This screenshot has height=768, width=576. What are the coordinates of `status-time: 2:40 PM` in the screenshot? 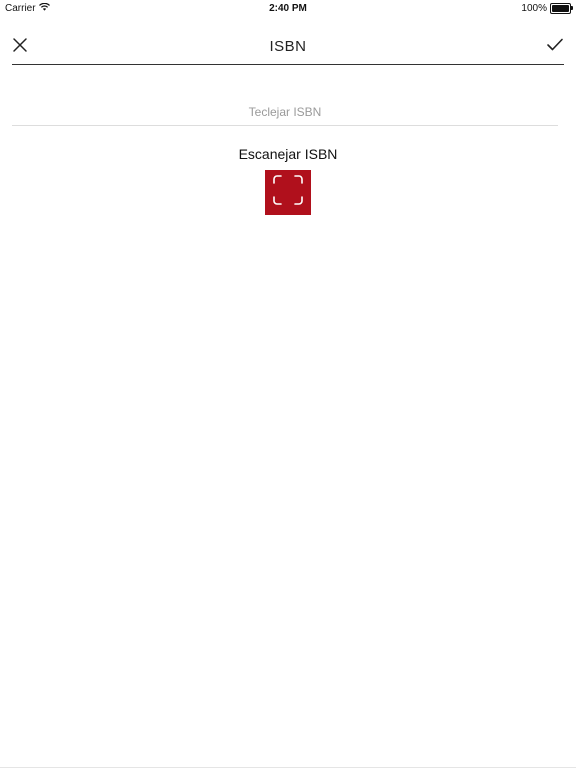 It's located at (288, 8).